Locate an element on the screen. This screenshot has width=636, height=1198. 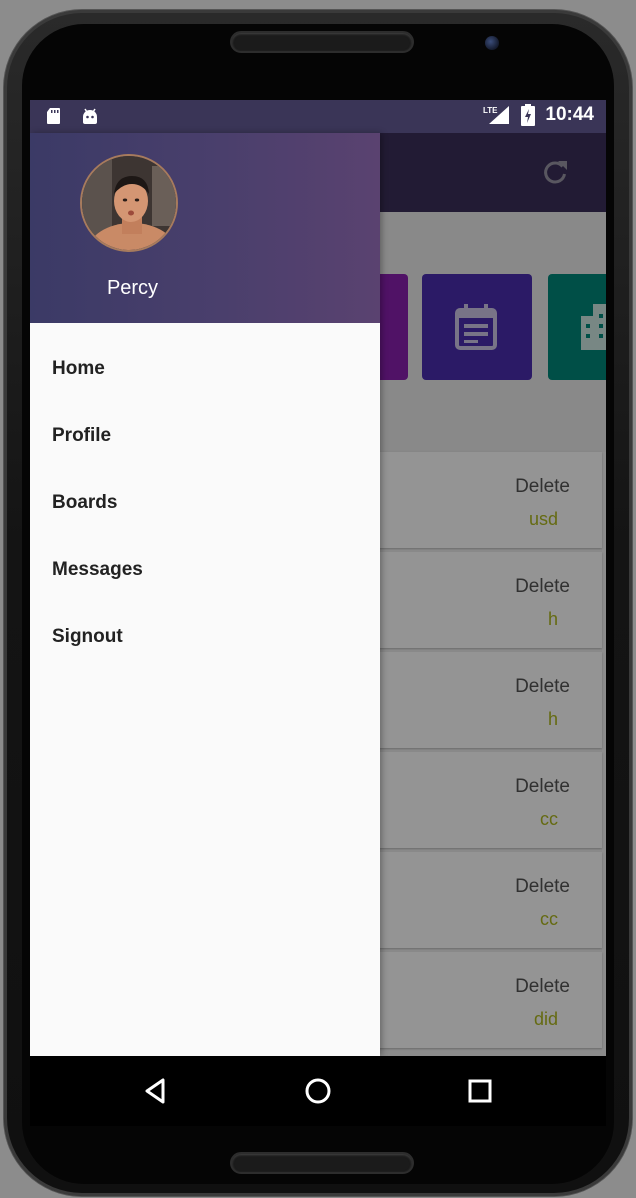
recents-icon is located at coordinates (480, 1091).